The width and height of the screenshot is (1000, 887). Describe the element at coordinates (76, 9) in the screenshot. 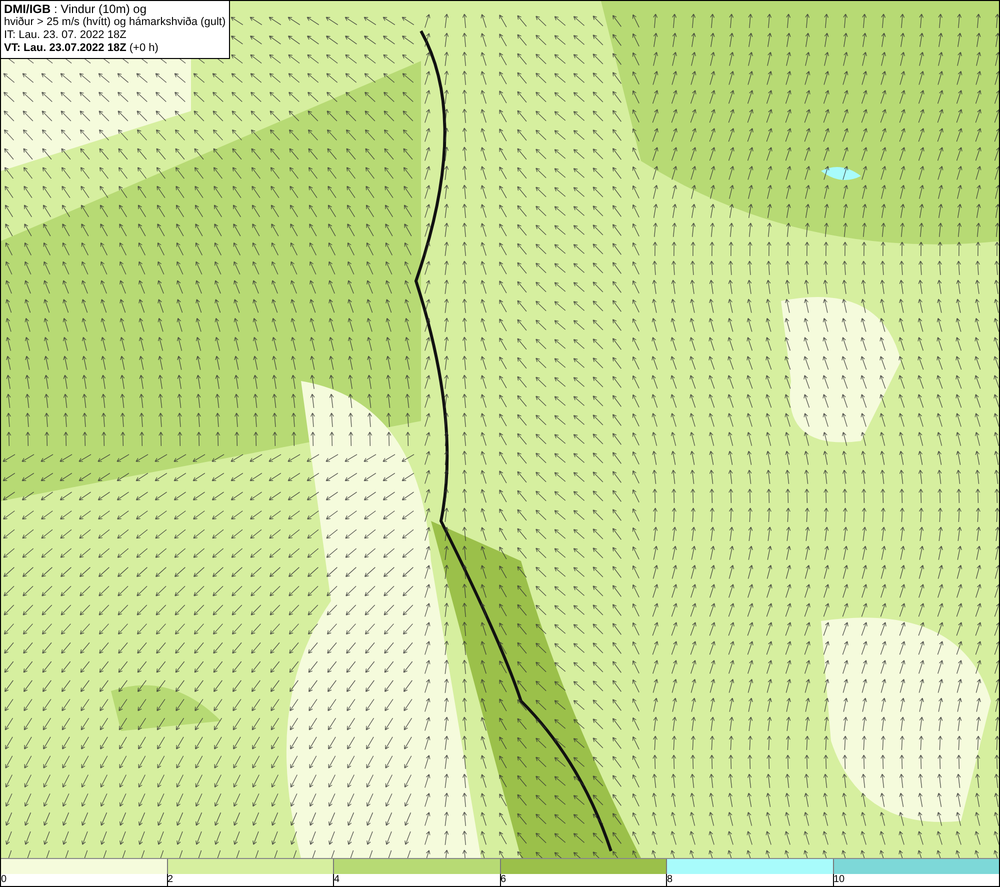

I see `info-line: DMI/IGB : Vindur (10m) og` at that location.